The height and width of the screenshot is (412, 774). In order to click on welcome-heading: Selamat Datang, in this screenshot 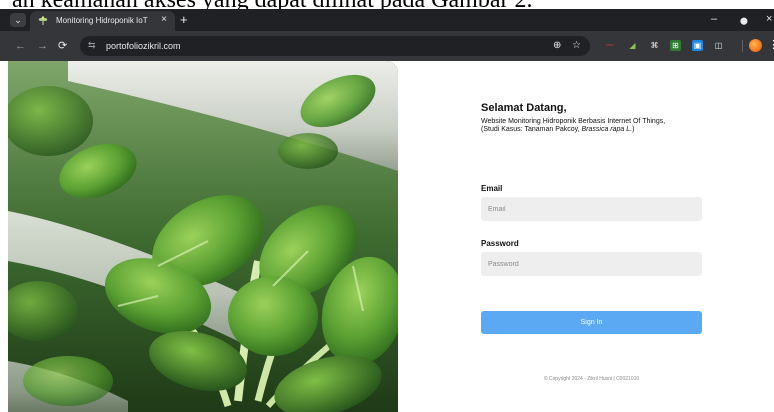, I will do `click(524, 108)`.